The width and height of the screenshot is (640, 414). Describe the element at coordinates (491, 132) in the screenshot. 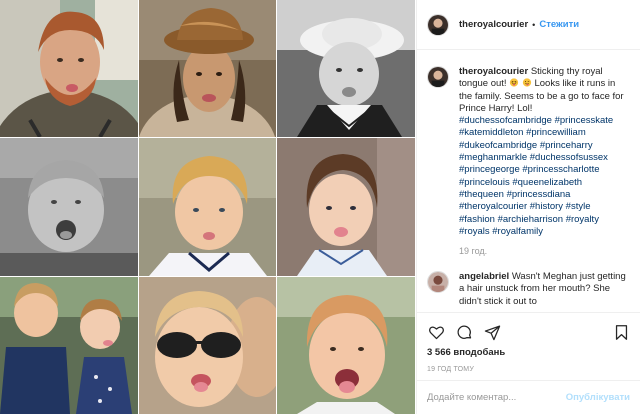

I see `hashtag-link: #katemiddleton` at that location.